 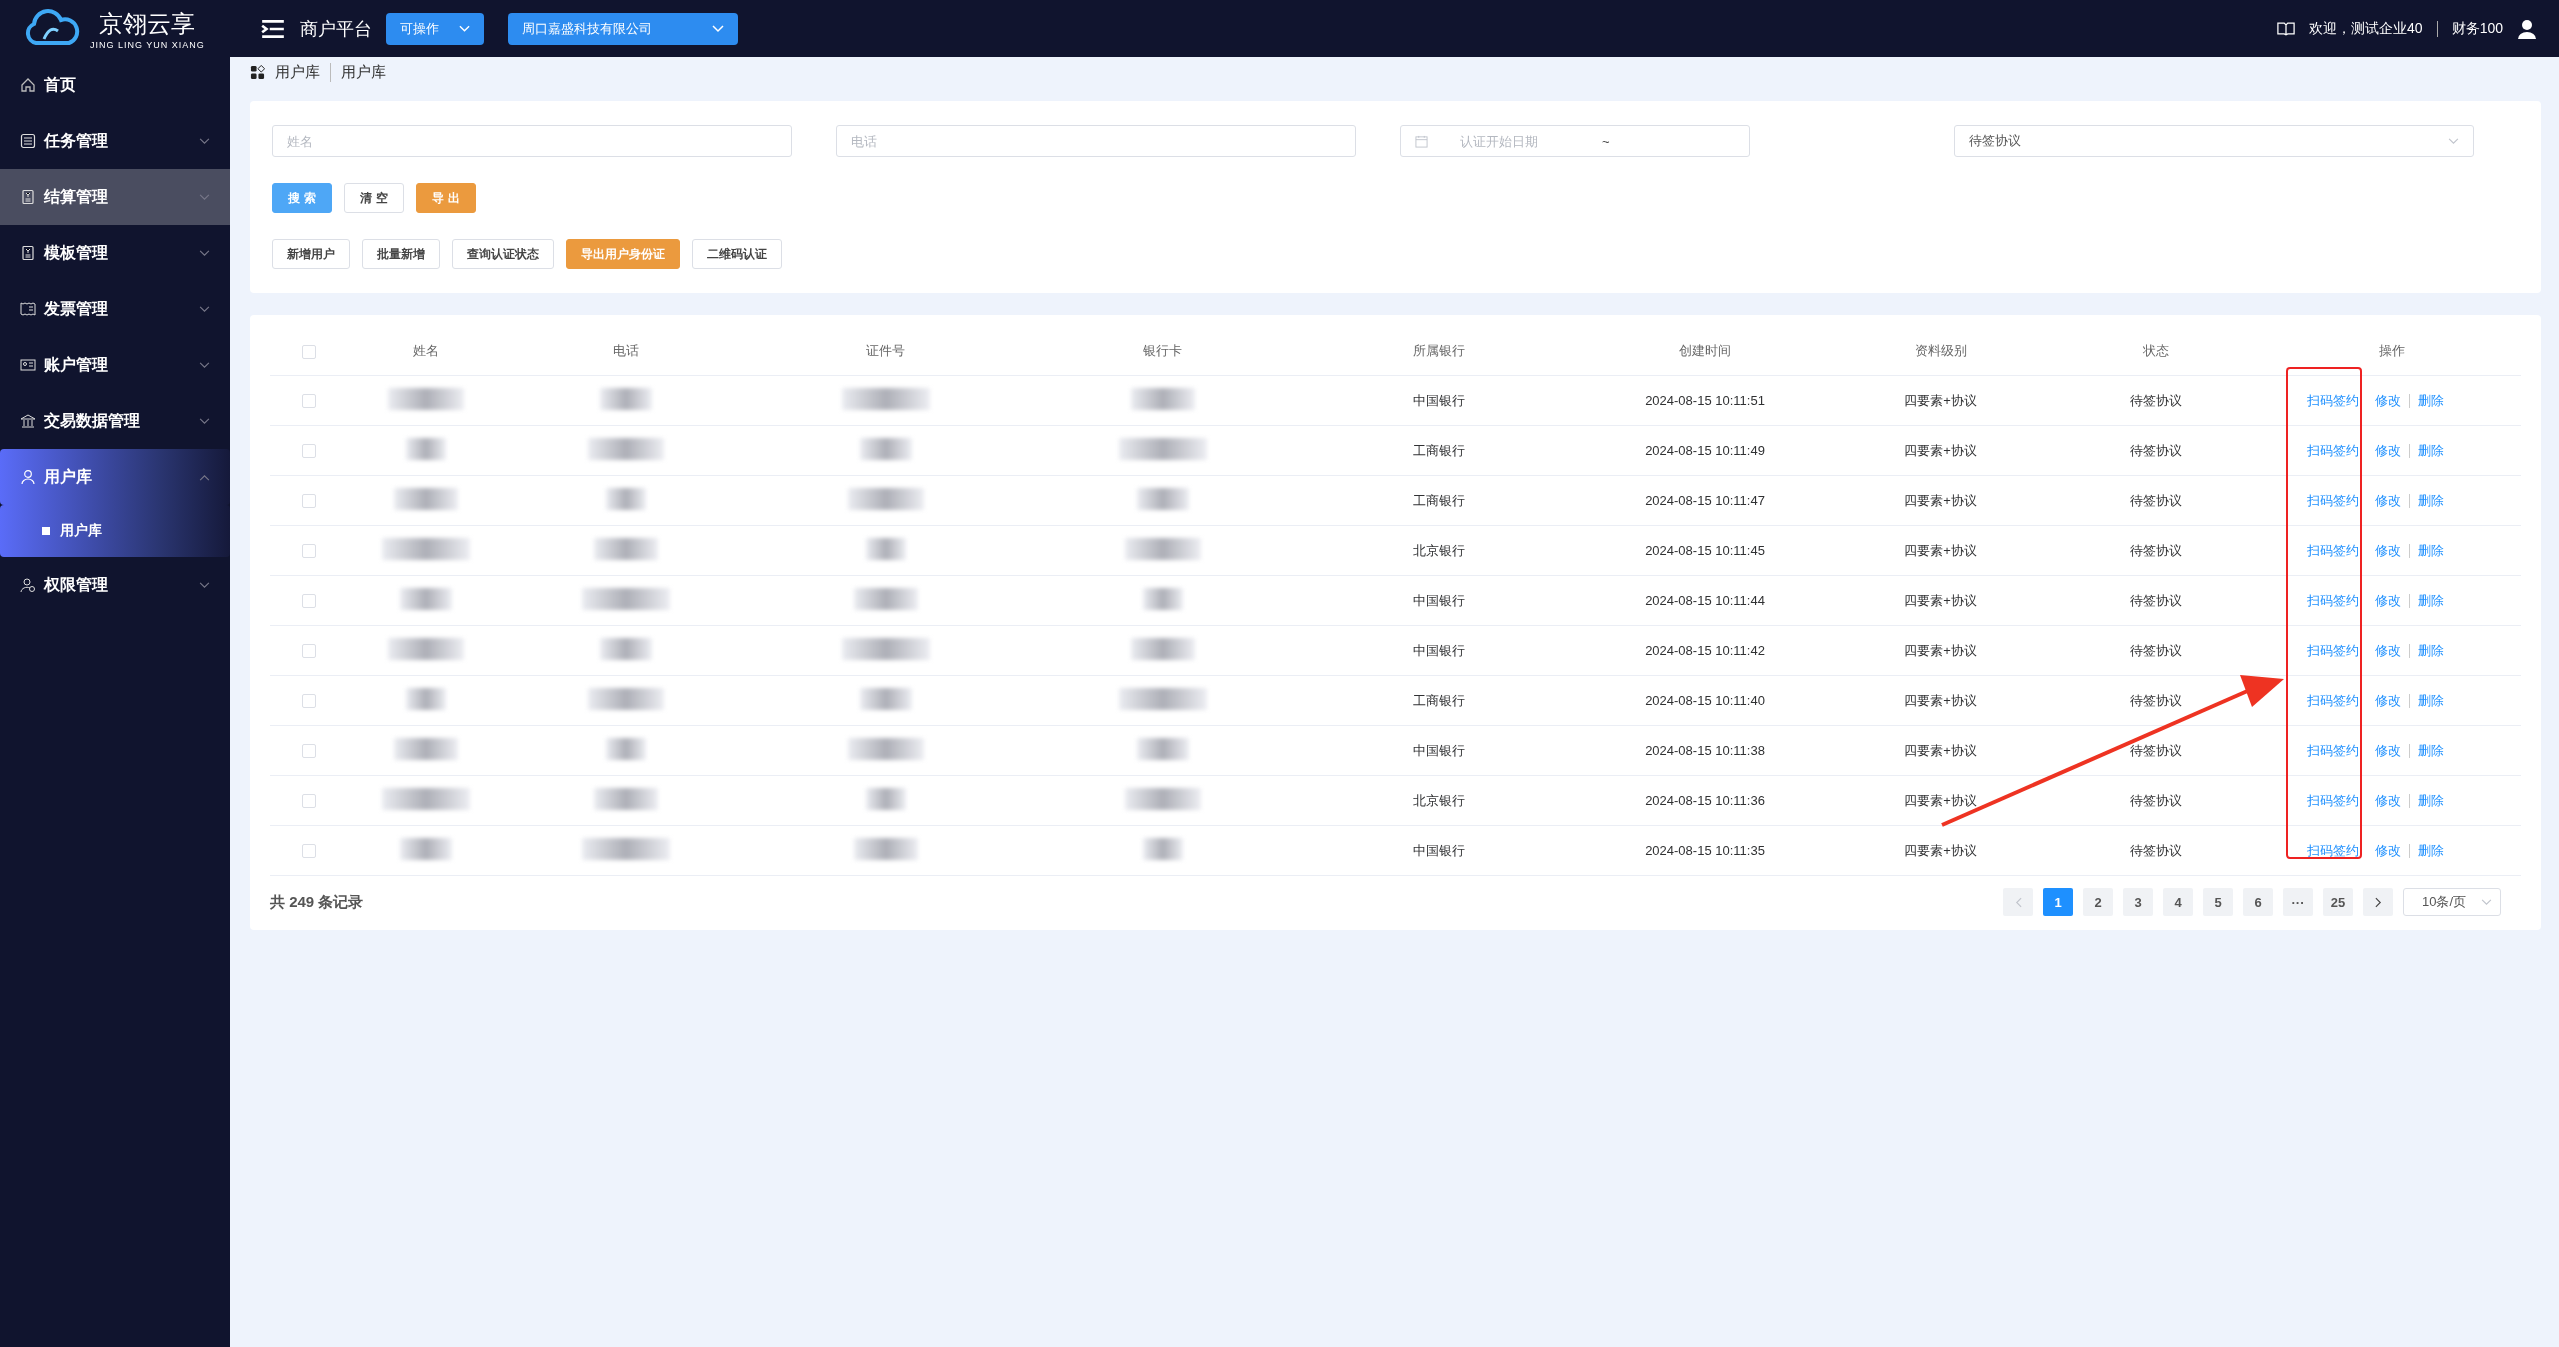 I want to click on table-cell: 北京银行, so click(x=1439, y=550).